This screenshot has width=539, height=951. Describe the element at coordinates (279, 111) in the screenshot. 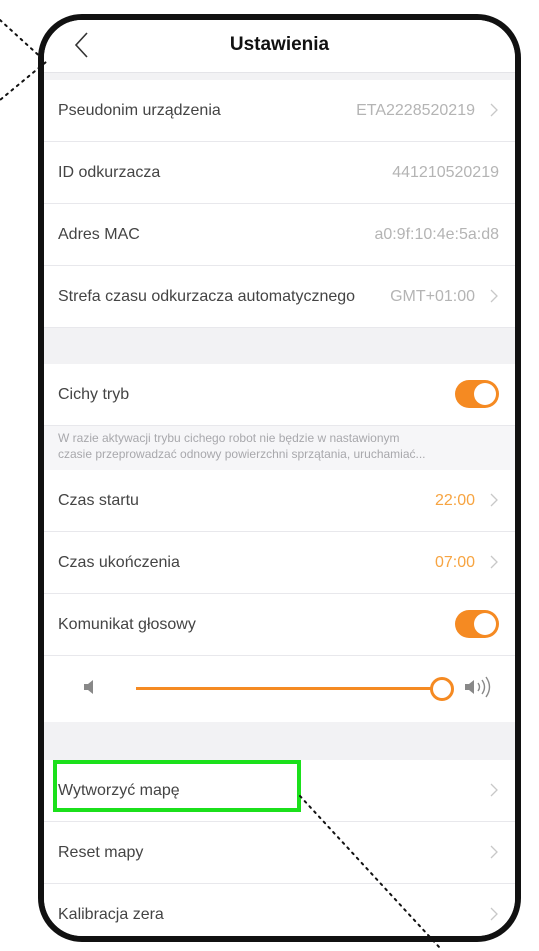

I see `device-nickname-row: Pseudonim urządzenia ETA2228520219` at that location.